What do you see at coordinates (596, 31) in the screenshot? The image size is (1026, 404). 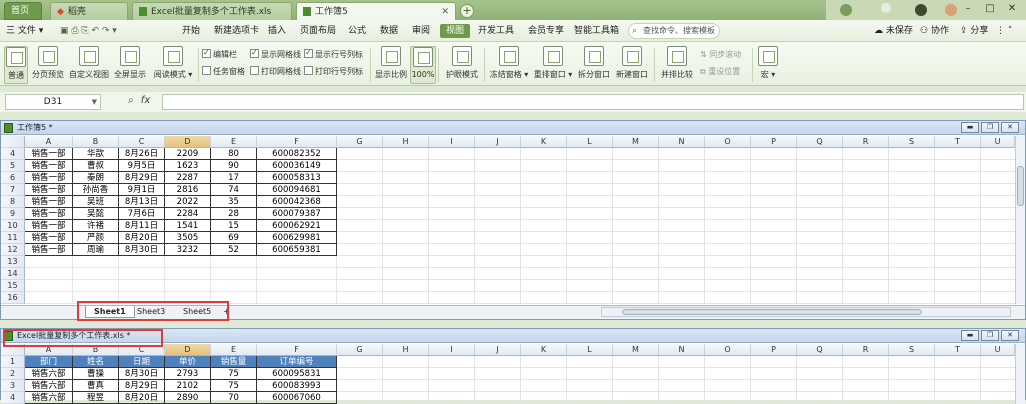 I see `menu-smart-tools: 智能工具箱` at bounding box center [596, 31].